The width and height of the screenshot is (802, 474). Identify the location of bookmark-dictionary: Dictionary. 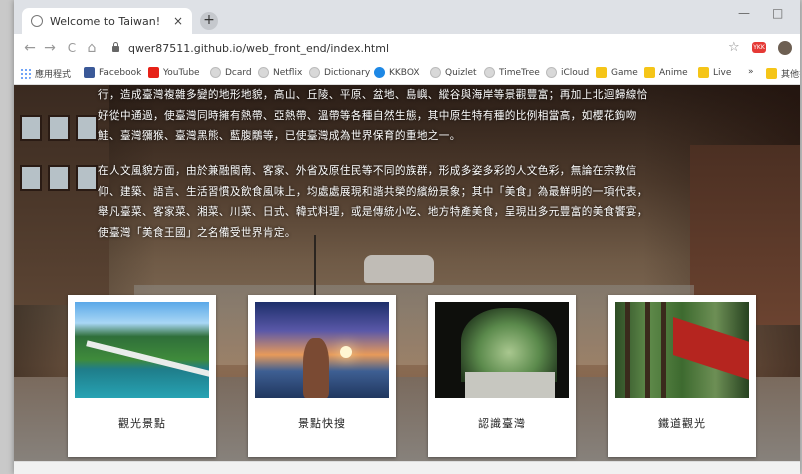
(339, 72).